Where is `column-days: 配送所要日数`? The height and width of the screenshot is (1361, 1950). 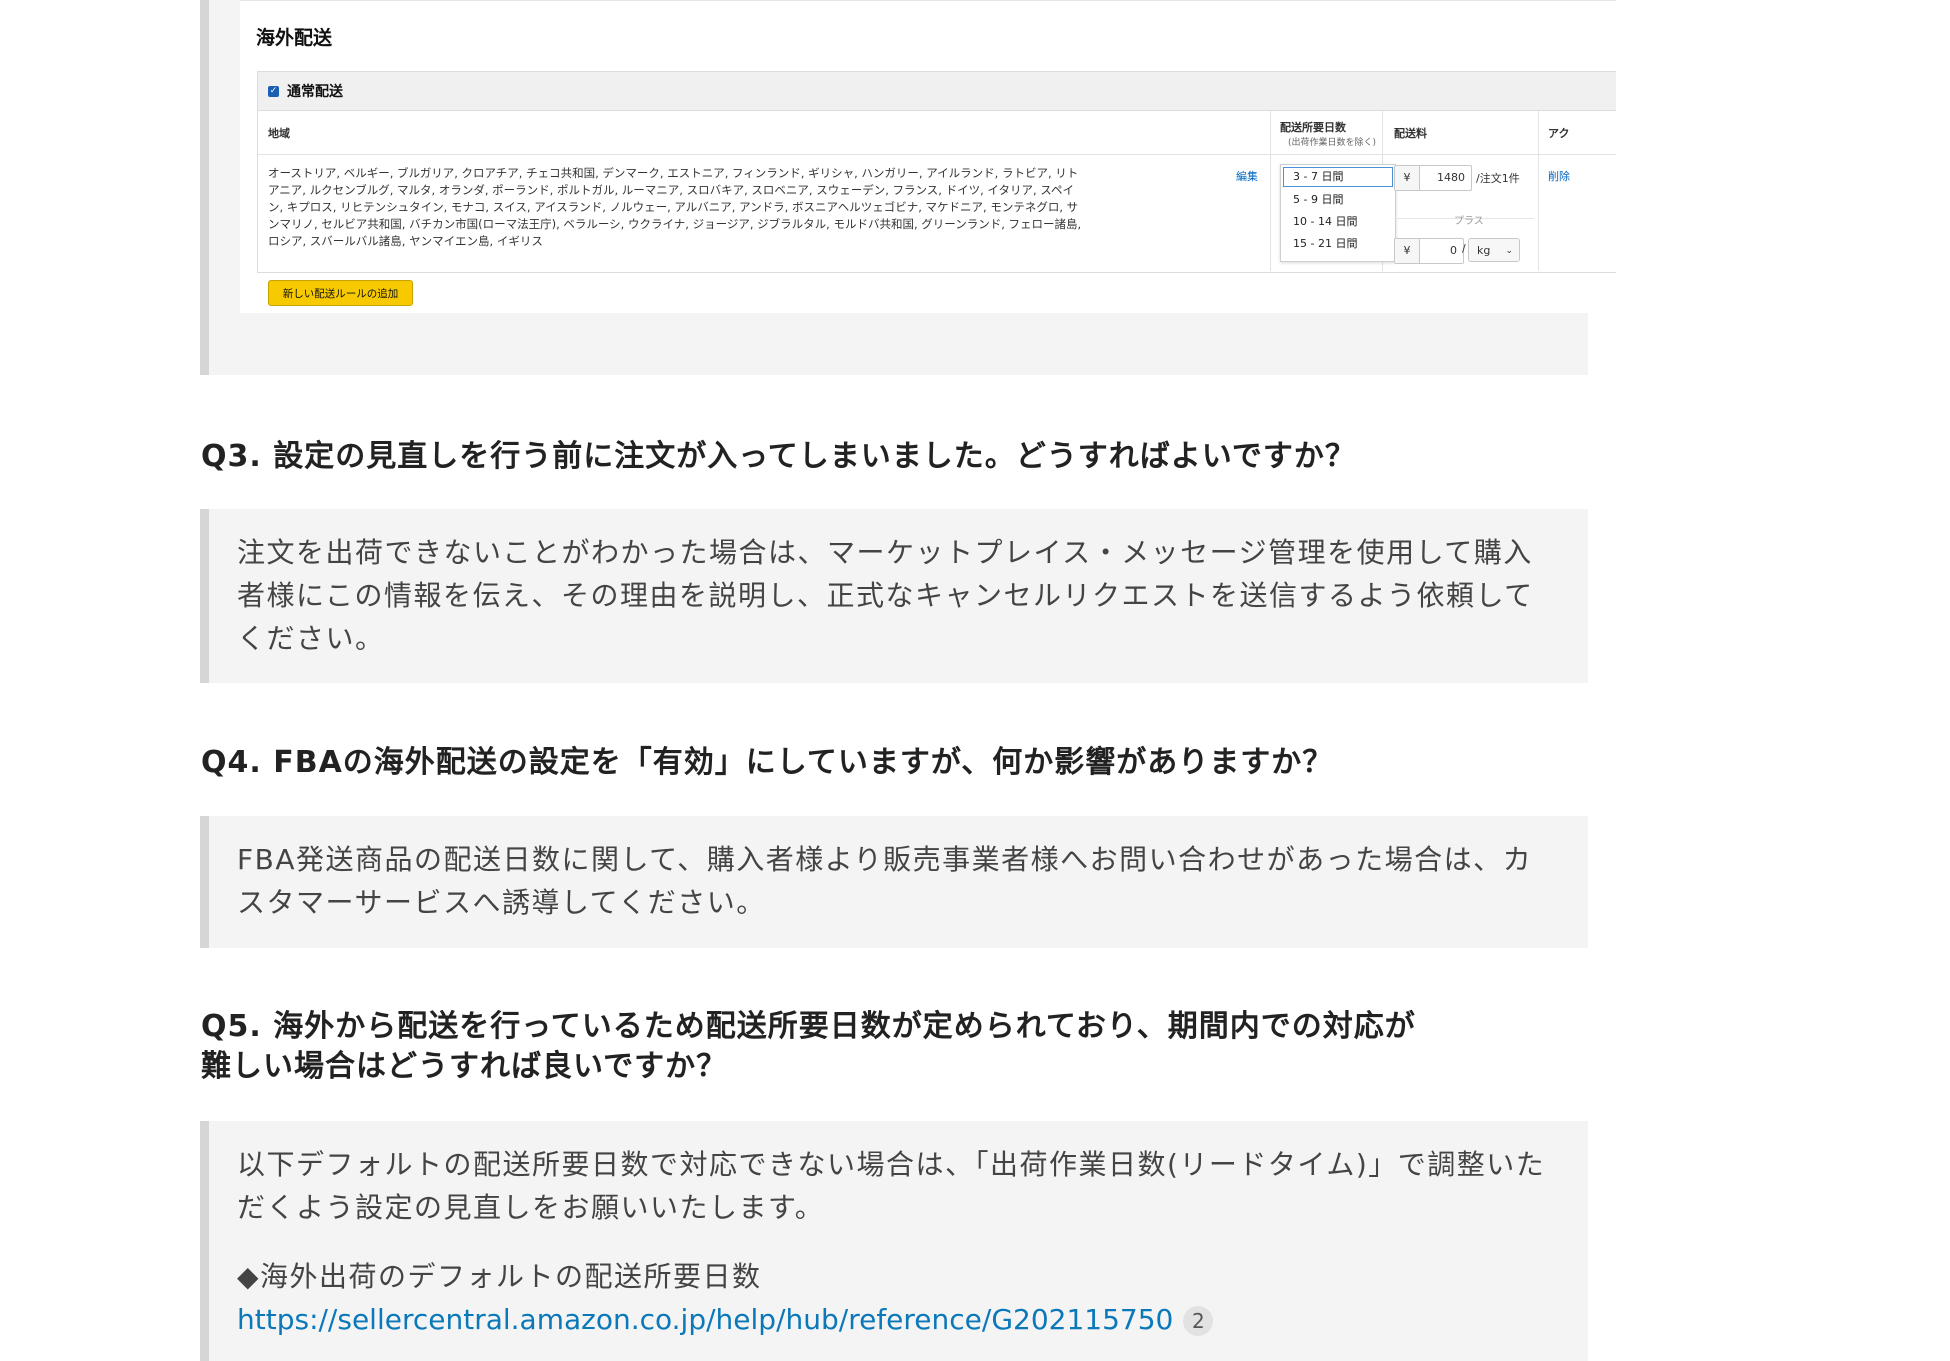
column-days: 配送所要日数 is located at coordinates (1313, 127).